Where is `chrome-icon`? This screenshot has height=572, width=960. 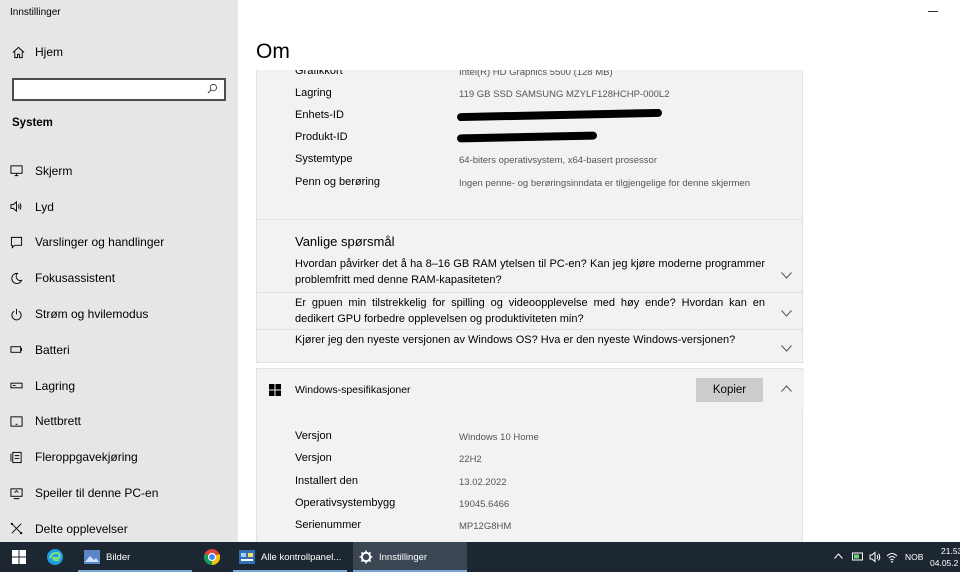
chrome-icon is located at coordinates (212, 557).